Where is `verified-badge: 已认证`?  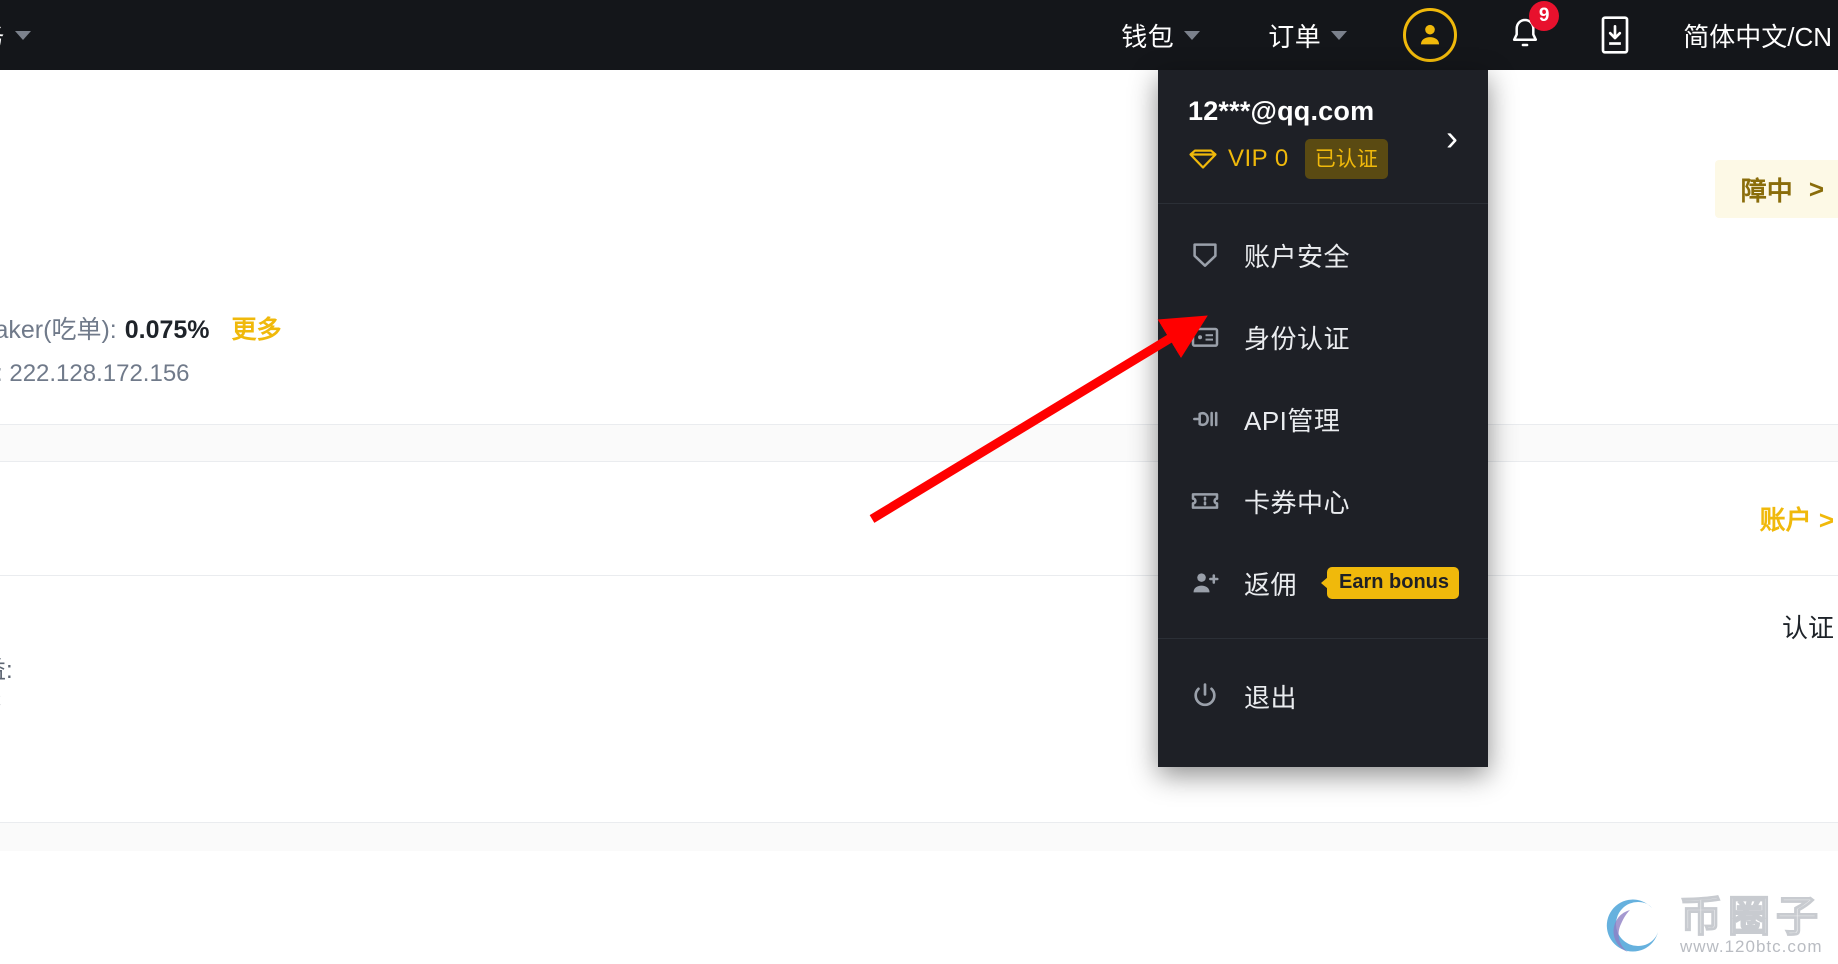
verified-badge: 已认证 is located at coordinates (1346, 159).